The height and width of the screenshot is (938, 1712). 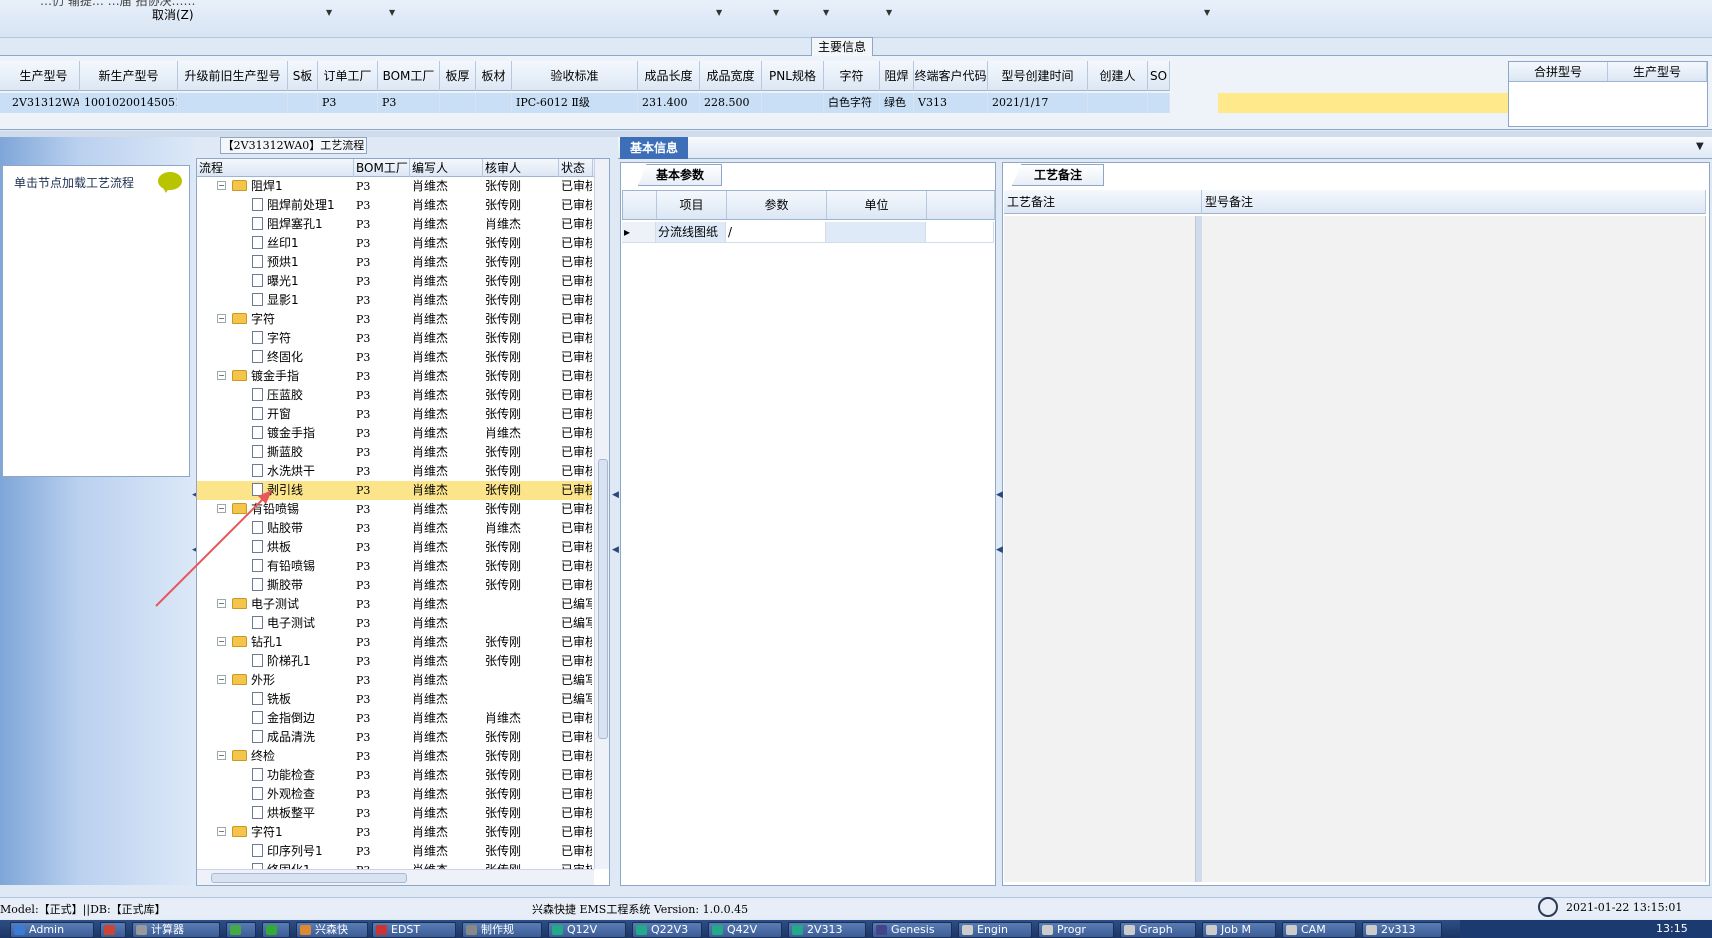 I want to click on tab-basic-info: 基本信息, so click(x=654, y=148).